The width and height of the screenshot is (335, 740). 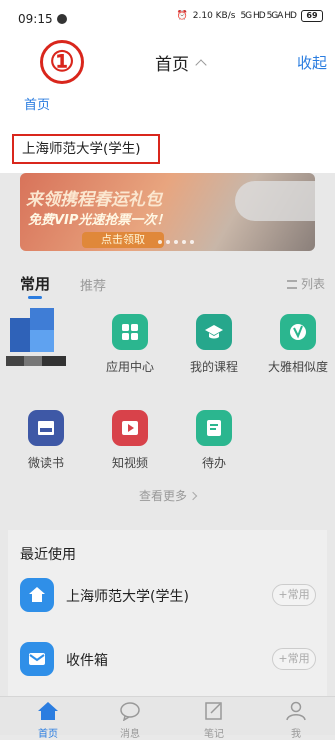 What do you see at coordinates (36, 338) in the screenshot?
I see `blurred-app-icon` at bounding box center [36, 338].